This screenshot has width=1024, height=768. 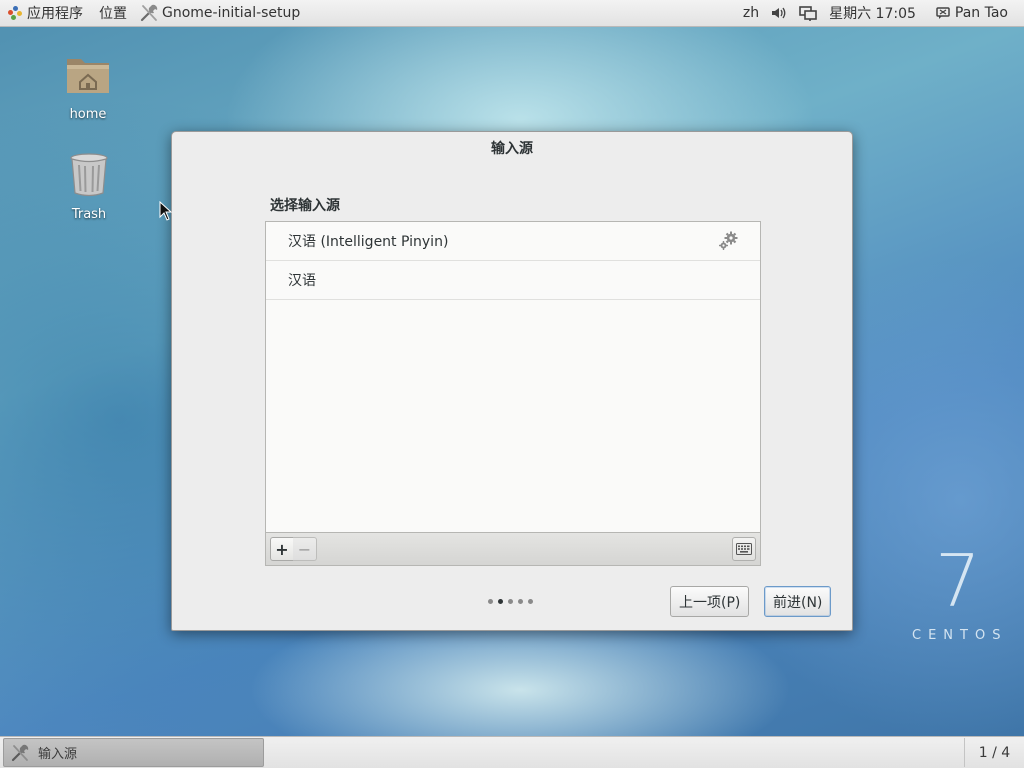 I want to click on input-source-row: 汉语 (Intelligent Pinyin), so click(x=513, y=241).